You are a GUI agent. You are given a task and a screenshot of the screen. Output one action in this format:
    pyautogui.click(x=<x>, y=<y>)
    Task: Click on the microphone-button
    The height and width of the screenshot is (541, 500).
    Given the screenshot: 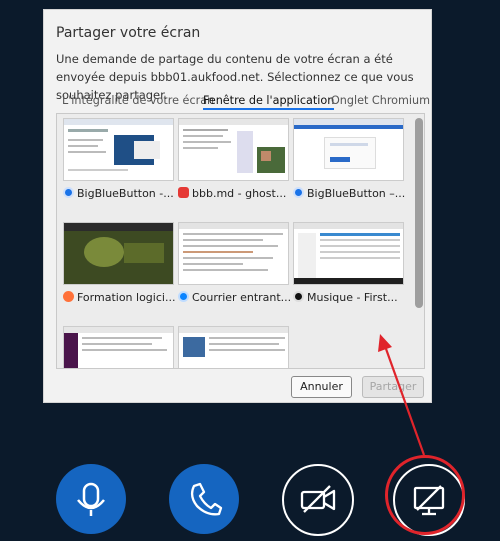 What is the action you would take?
    pyautogui.click(x=91, y=499)
    